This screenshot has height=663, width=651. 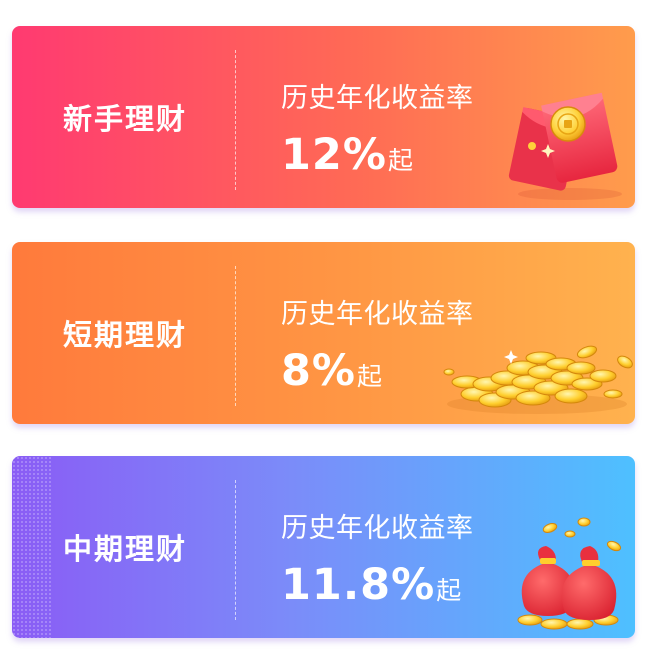 I want to click on gold-coins-icon, so click(x=538, y=379).